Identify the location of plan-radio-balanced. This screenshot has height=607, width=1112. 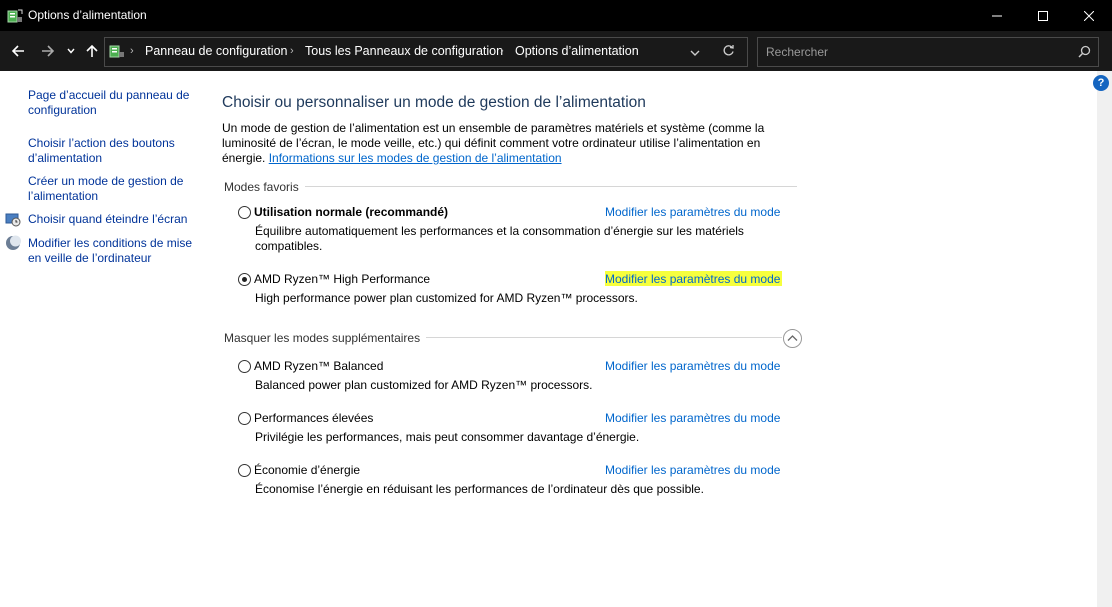
(244, 212).